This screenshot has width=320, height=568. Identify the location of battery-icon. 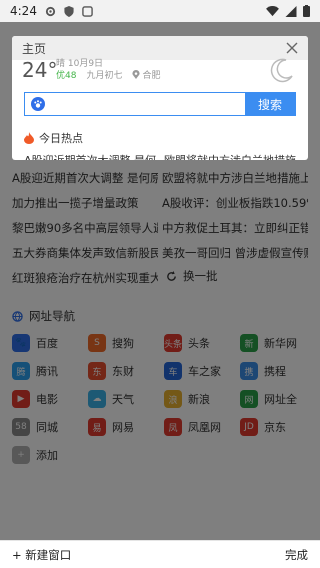
(306, 11).